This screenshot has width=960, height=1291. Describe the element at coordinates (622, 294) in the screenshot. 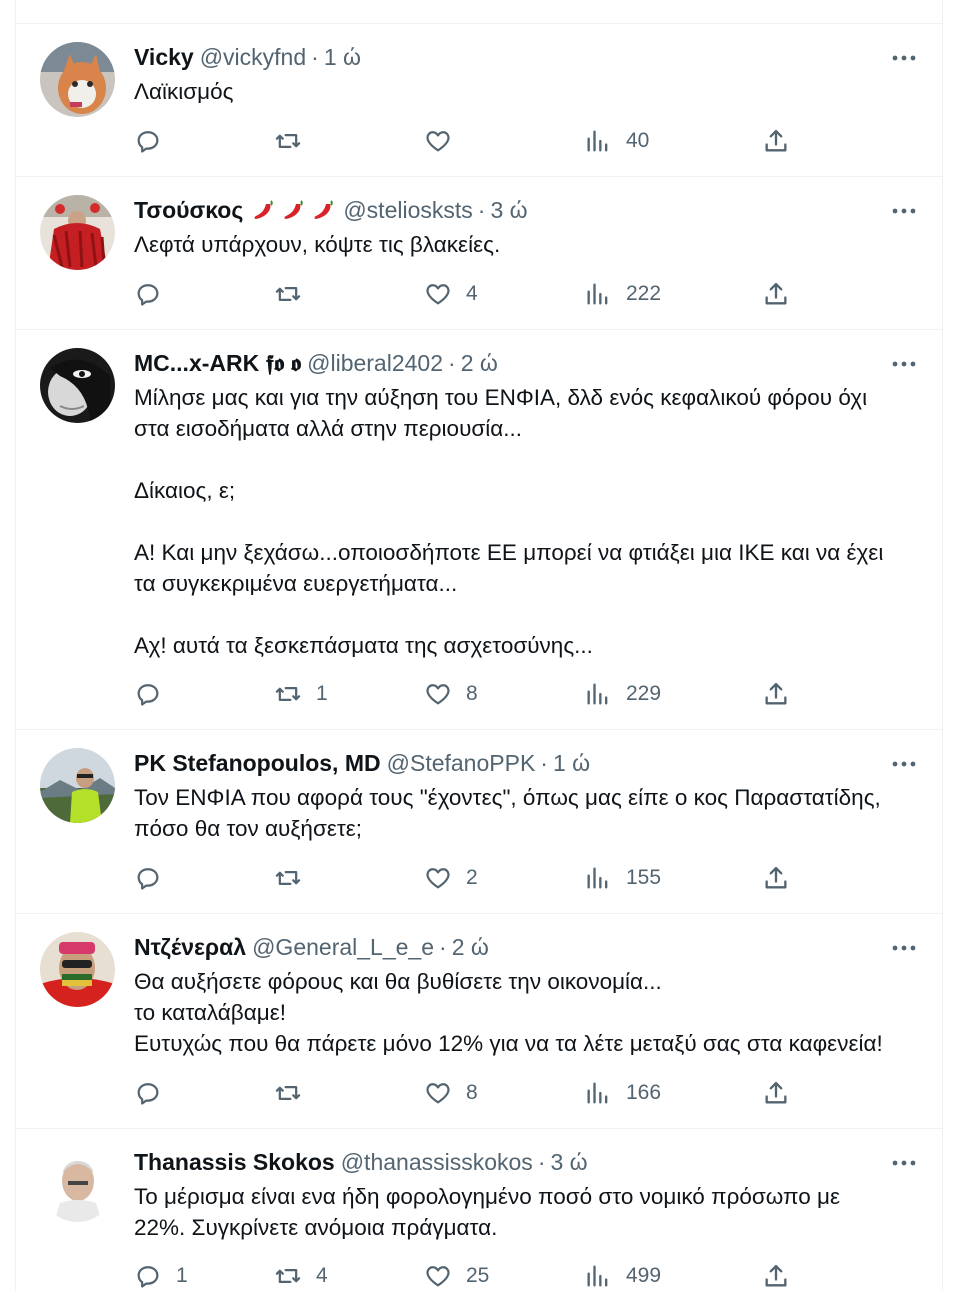

I see `views-button: 222` at that location.